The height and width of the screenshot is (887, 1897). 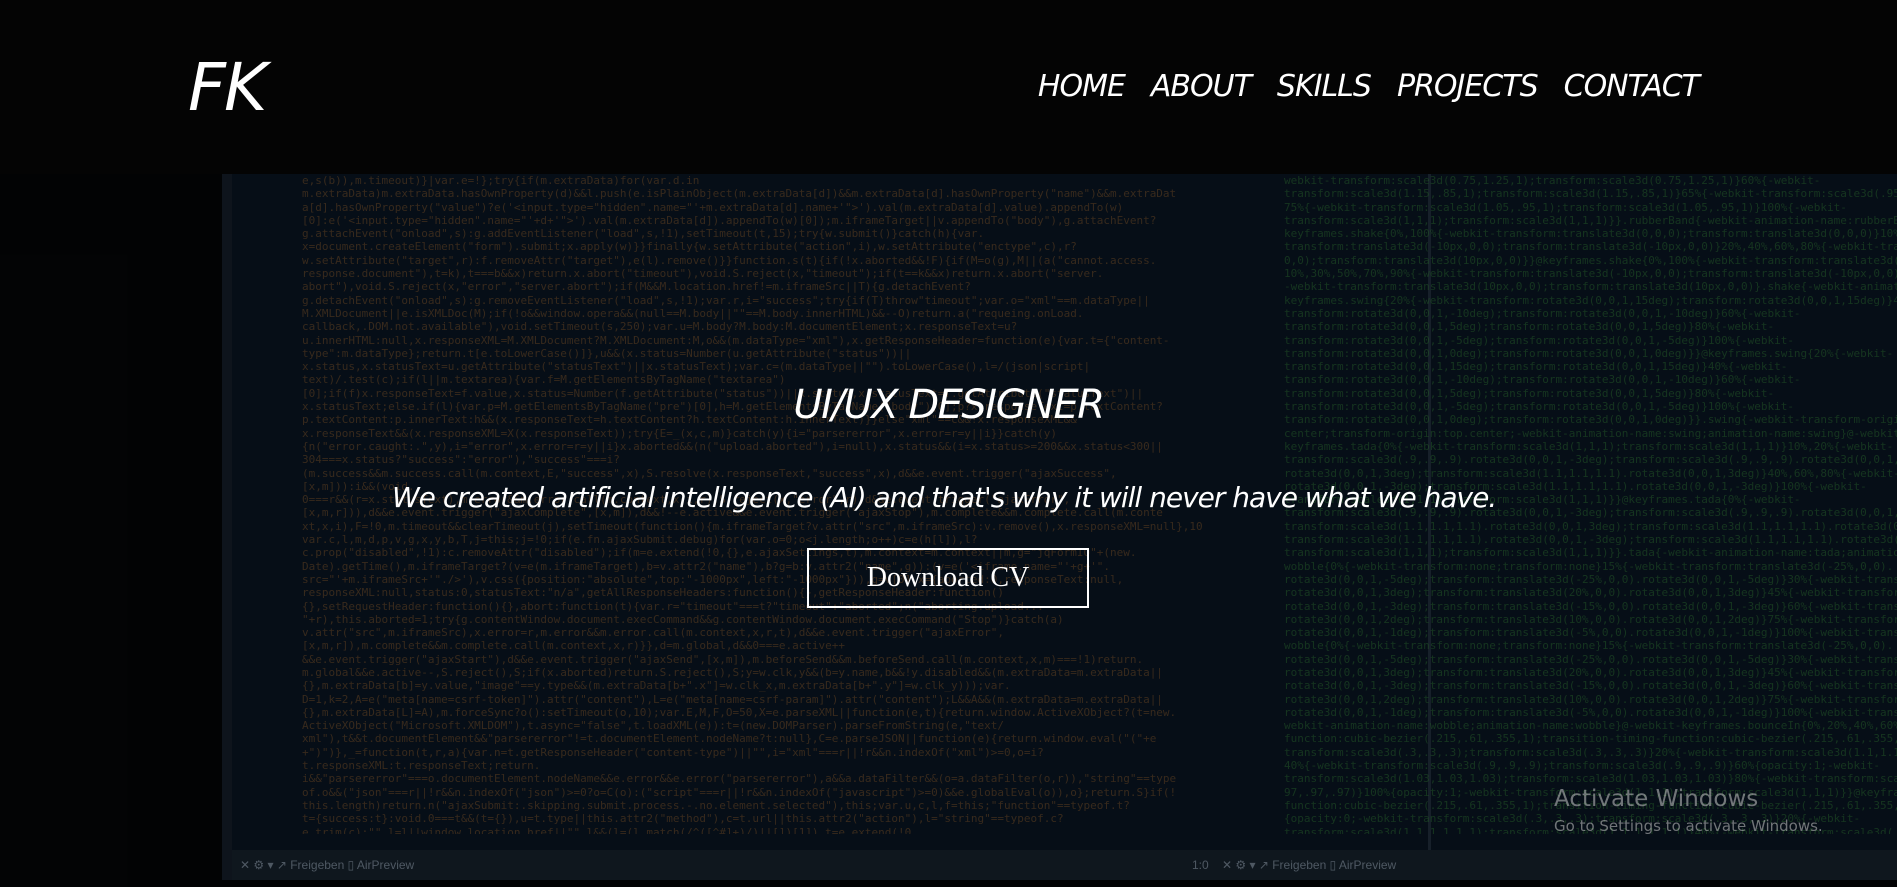 I want to click on site-logo: FK, so click(x=227, y=88).